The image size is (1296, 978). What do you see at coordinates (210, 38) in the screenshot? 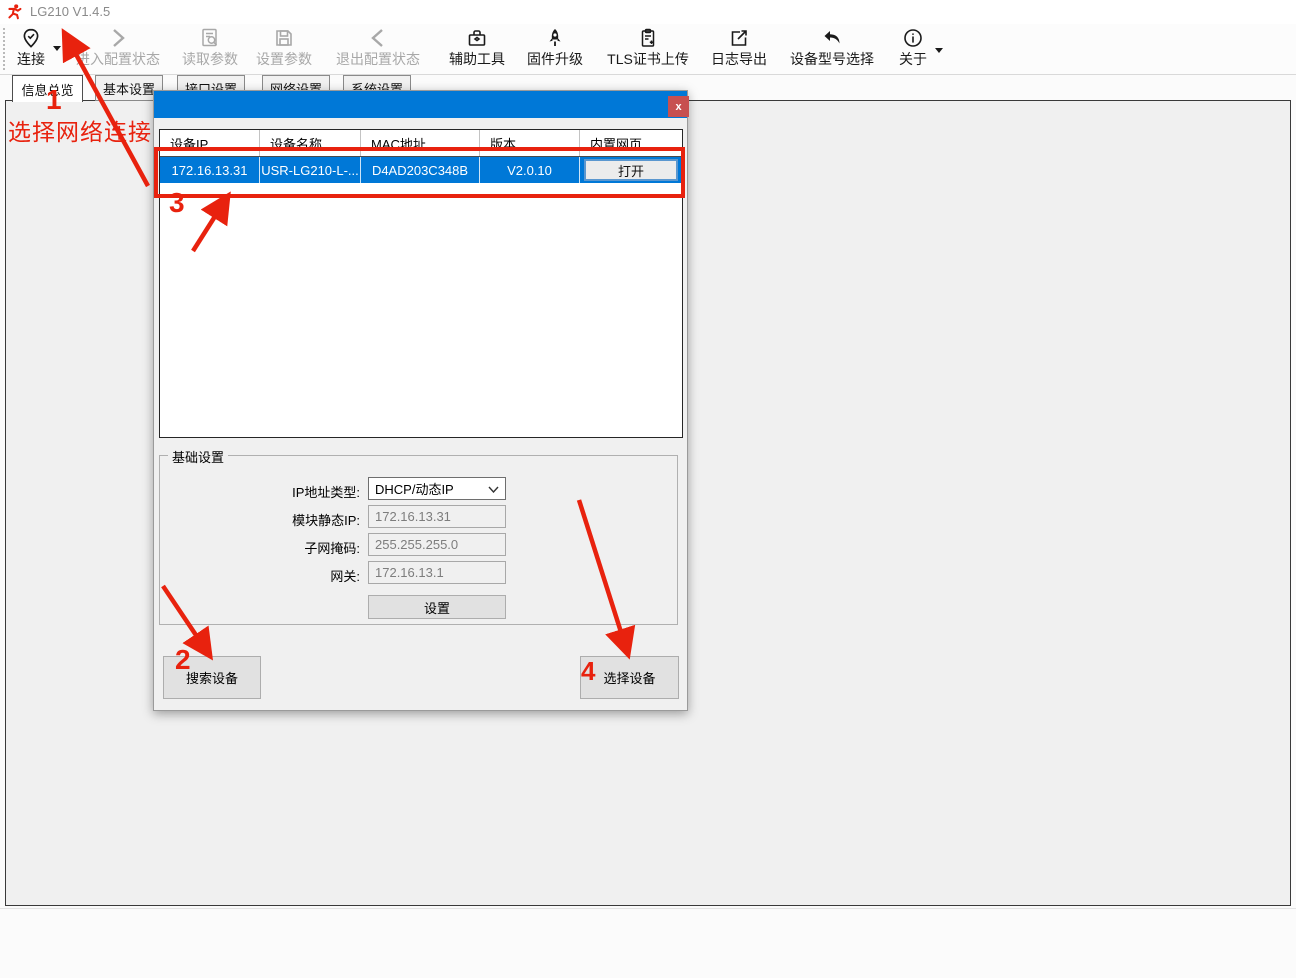
I see `doc-search-icon` at bounding box center [210, 38].